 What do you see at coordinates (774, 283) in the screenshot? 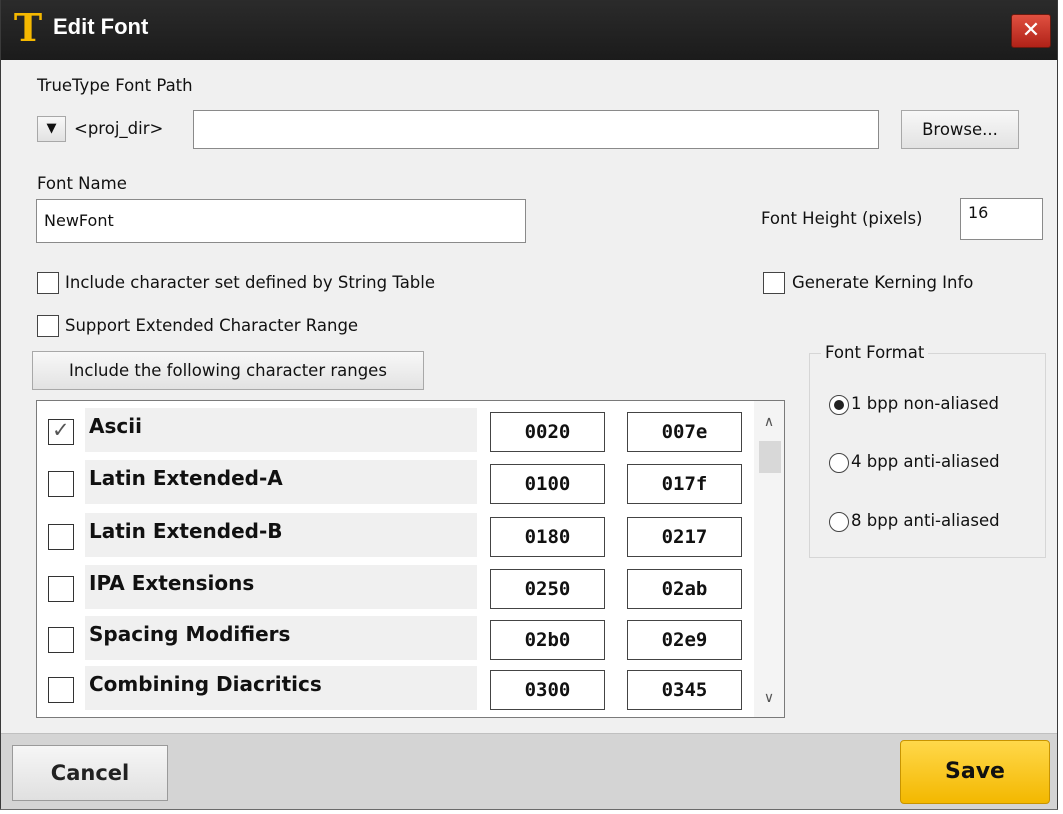
I see `generate-kerning-checkbox` at bounding box center [774, 283].